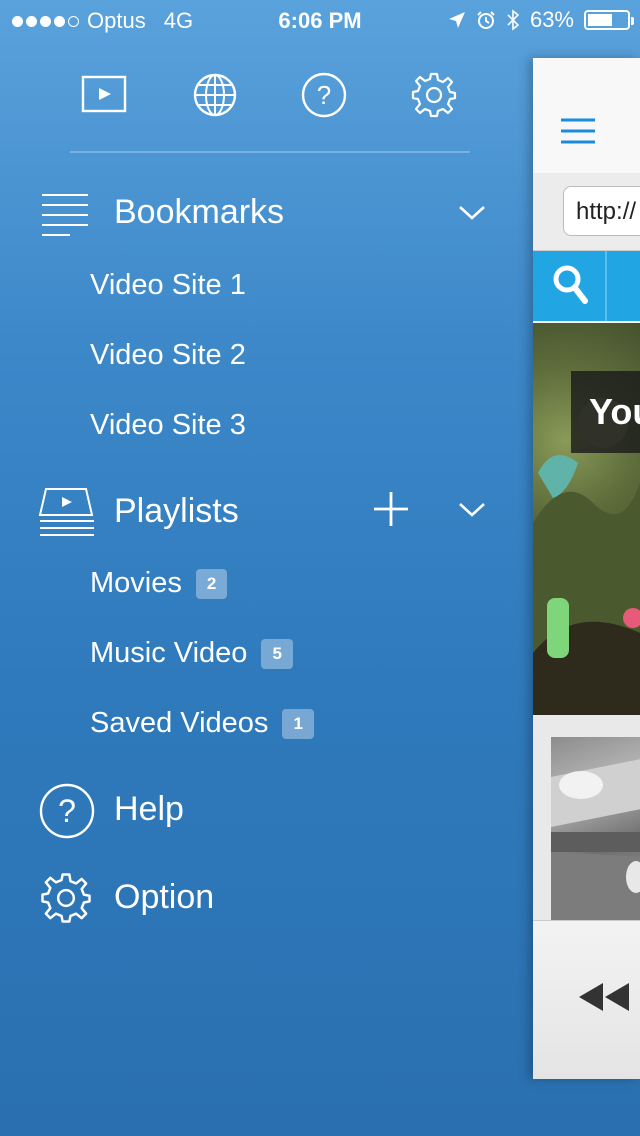 This screenshot has height=1136, width=640. I want to click on option-menu-item: Option, so click(150, 900).